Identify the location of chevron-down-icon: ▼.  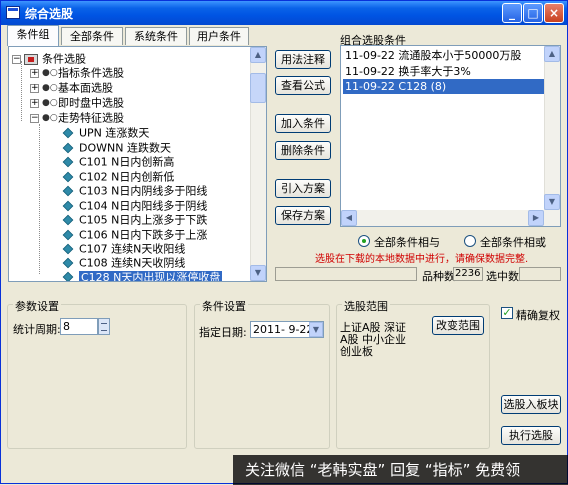
(316, 329).